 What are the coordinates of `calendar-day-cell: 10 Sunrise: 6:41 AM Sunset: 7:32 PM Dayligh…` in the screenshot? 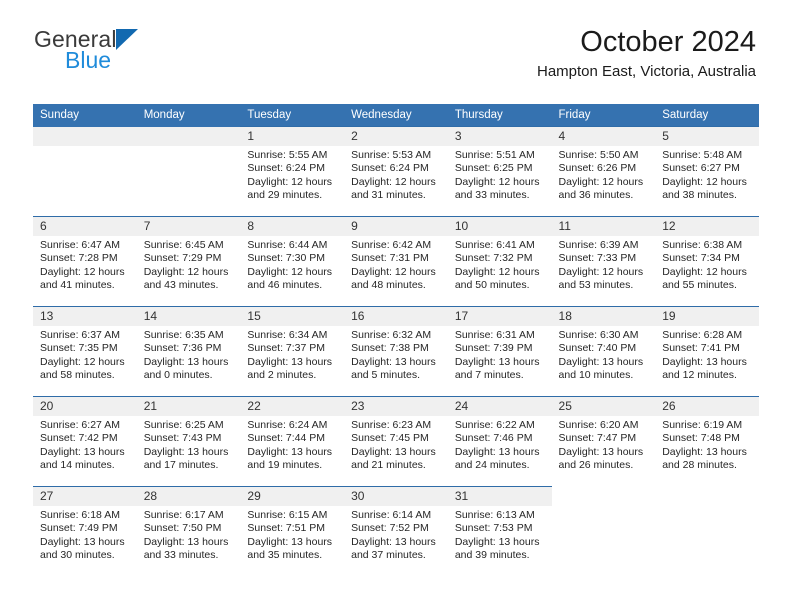 It's located at (499, 261).